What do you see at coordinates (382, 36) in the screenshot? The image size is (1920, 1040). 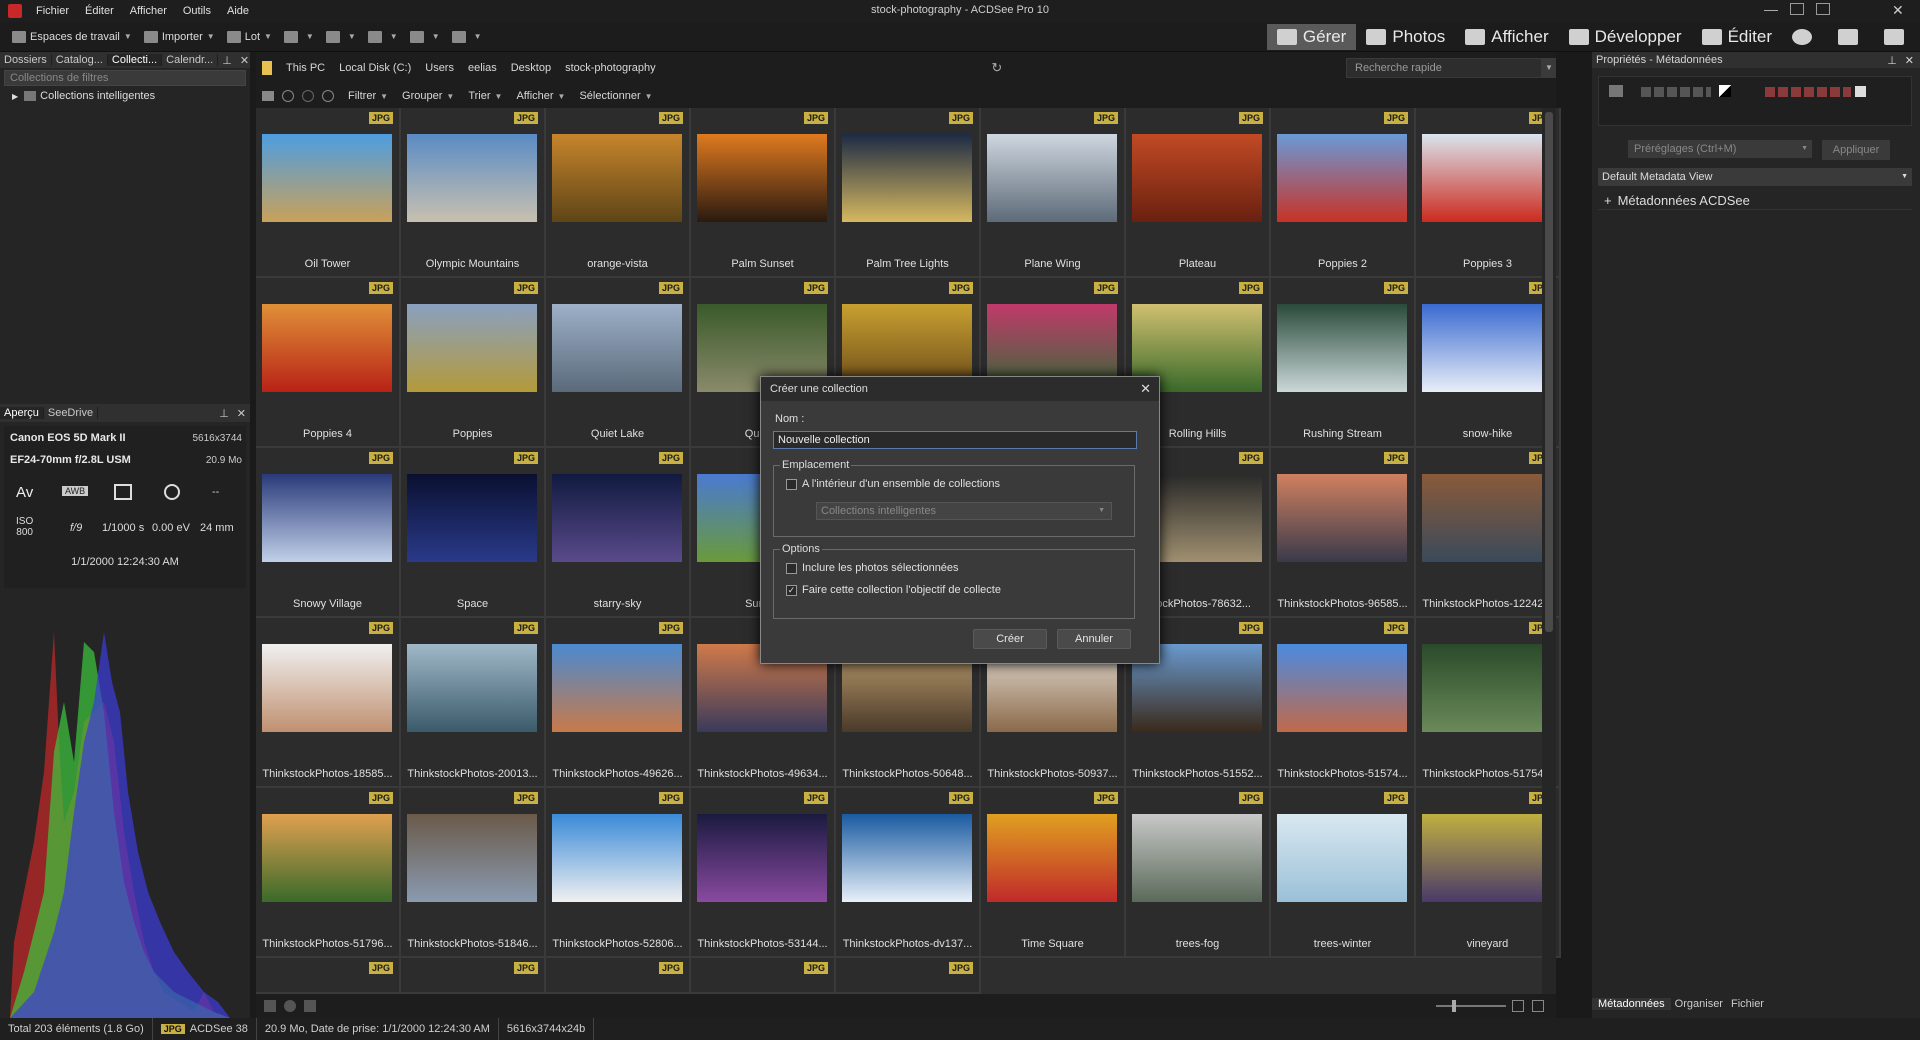 I see `upload-button: ▼` at bounding box center [382, 36].